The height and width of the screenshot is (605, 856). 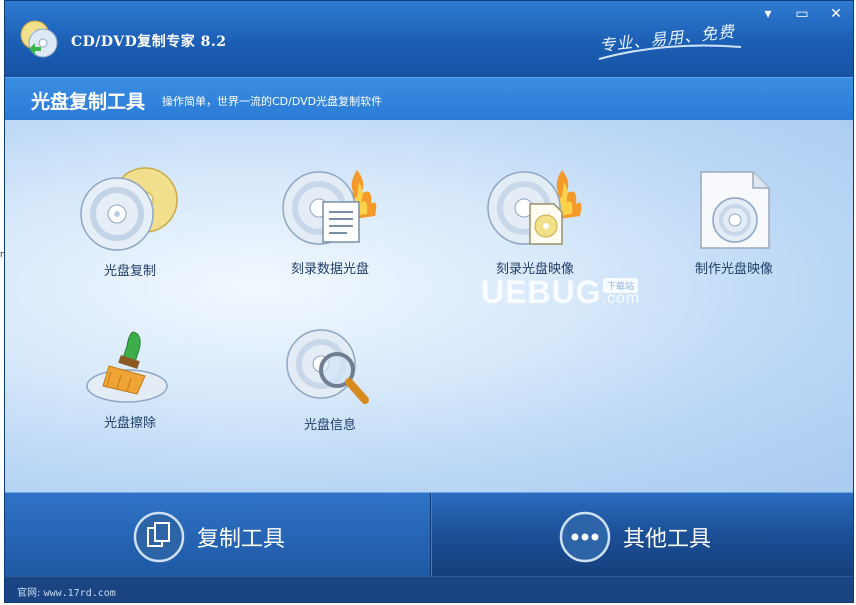 I want to click on app-logo-icon, so click(x=39, y=39).